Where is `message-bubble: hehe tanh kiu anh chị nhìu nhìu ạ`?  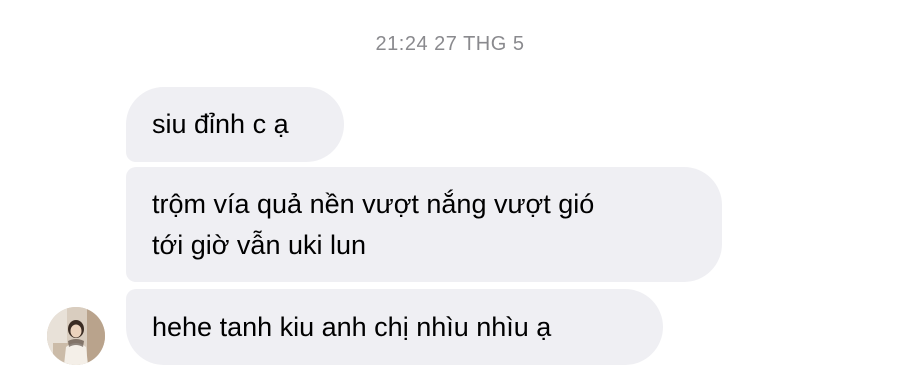
message-bubble: hehe tanh kiu anh chị nhìu nhìu ạ is located at coordinates (394, 327).